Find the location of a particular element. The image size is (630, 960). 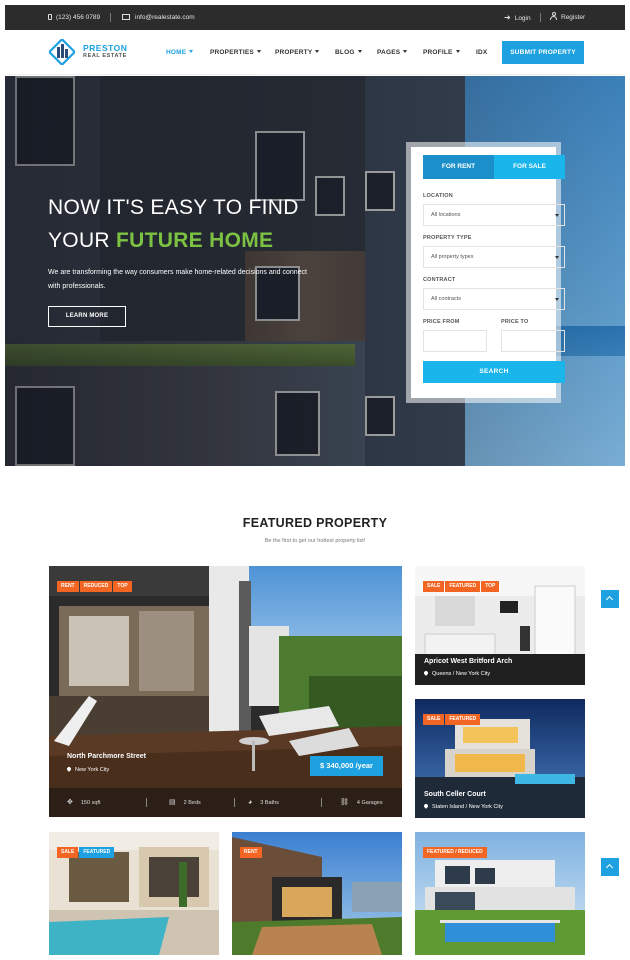

brand-subtitle: REAL ESTATE is located at coordinates (105, 56).